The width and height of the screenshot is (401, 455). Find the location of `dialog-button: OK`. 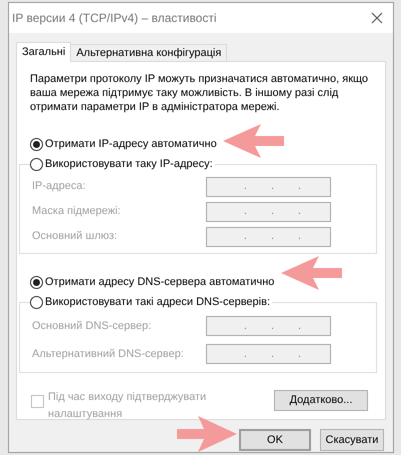

dialog-button: OK is located at coordinates (275, 440).